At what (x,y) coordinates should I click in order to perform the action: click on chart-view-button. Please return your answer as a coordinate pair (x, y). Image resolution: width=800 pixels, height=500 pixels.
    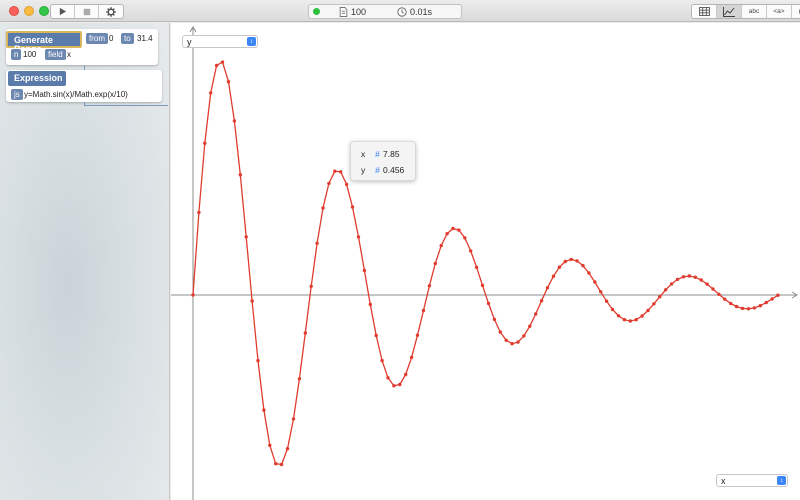
    Looking at the image, I should click on (729, 11).